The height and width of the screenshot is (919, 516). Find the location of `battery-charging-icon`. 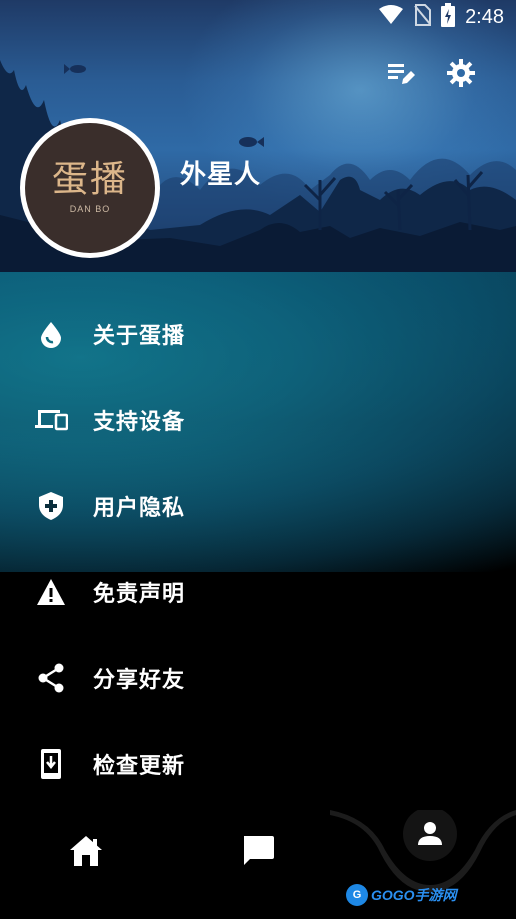

battery-charging-icon is located at coordinates (448, 17).